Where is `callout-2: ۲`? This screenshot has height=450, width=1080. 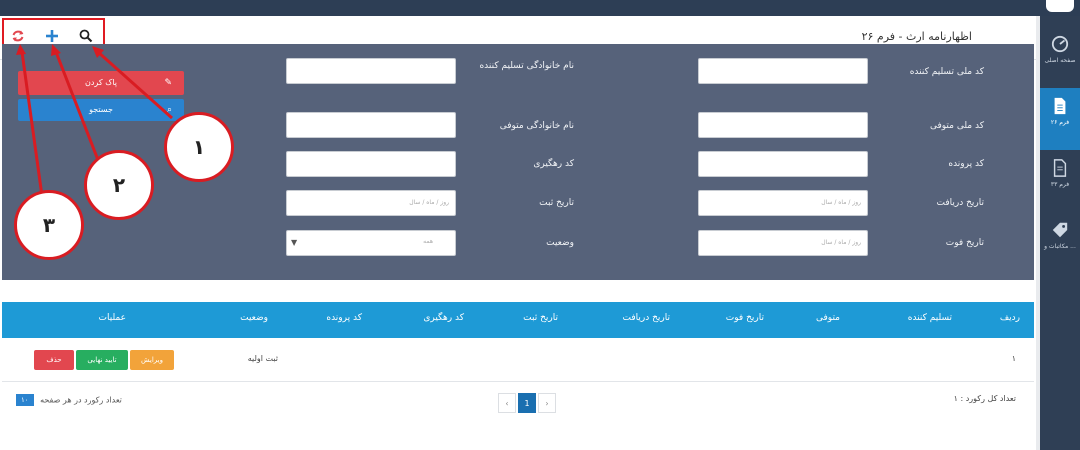
callout-2: ۲ is located at coordinates (119, 185).